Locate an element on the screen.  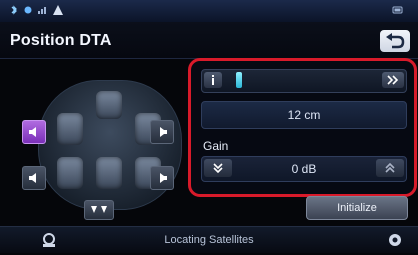
speaker-rear-right-button is located at coordinates (162, 178).